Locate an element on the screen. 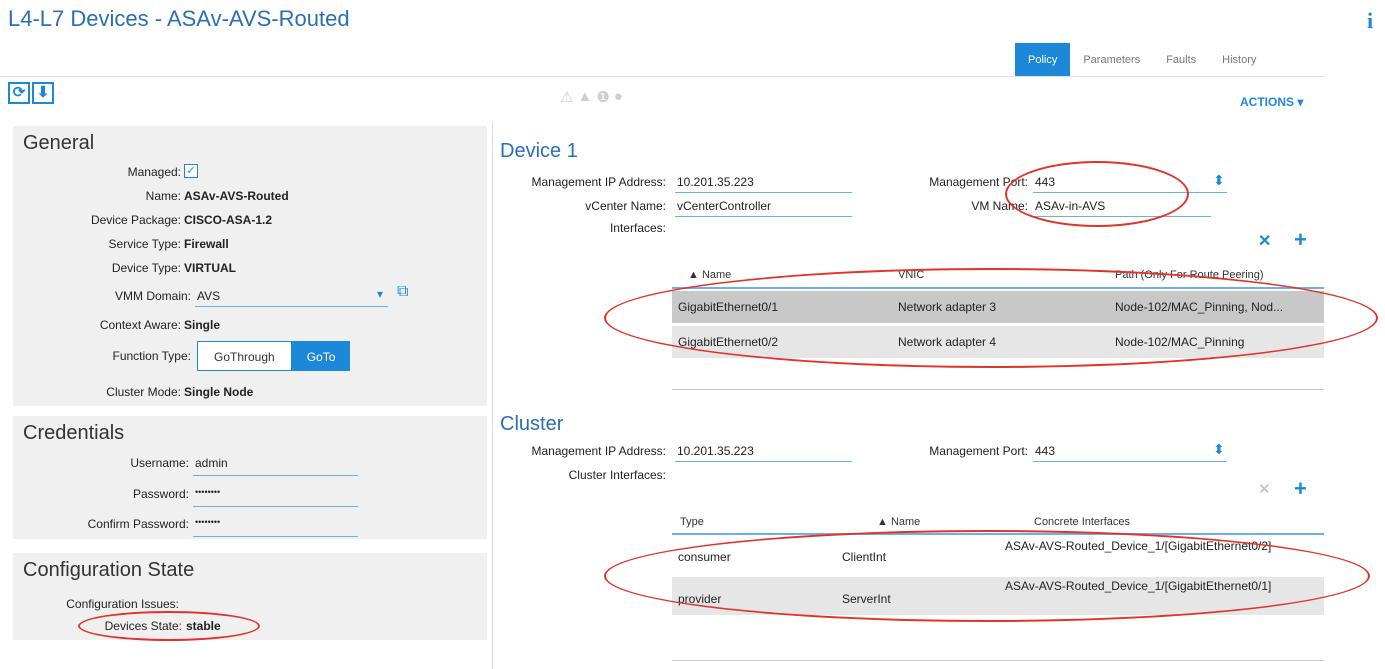  external-link-icon: ⧉ is located at coordinates (402, 292).